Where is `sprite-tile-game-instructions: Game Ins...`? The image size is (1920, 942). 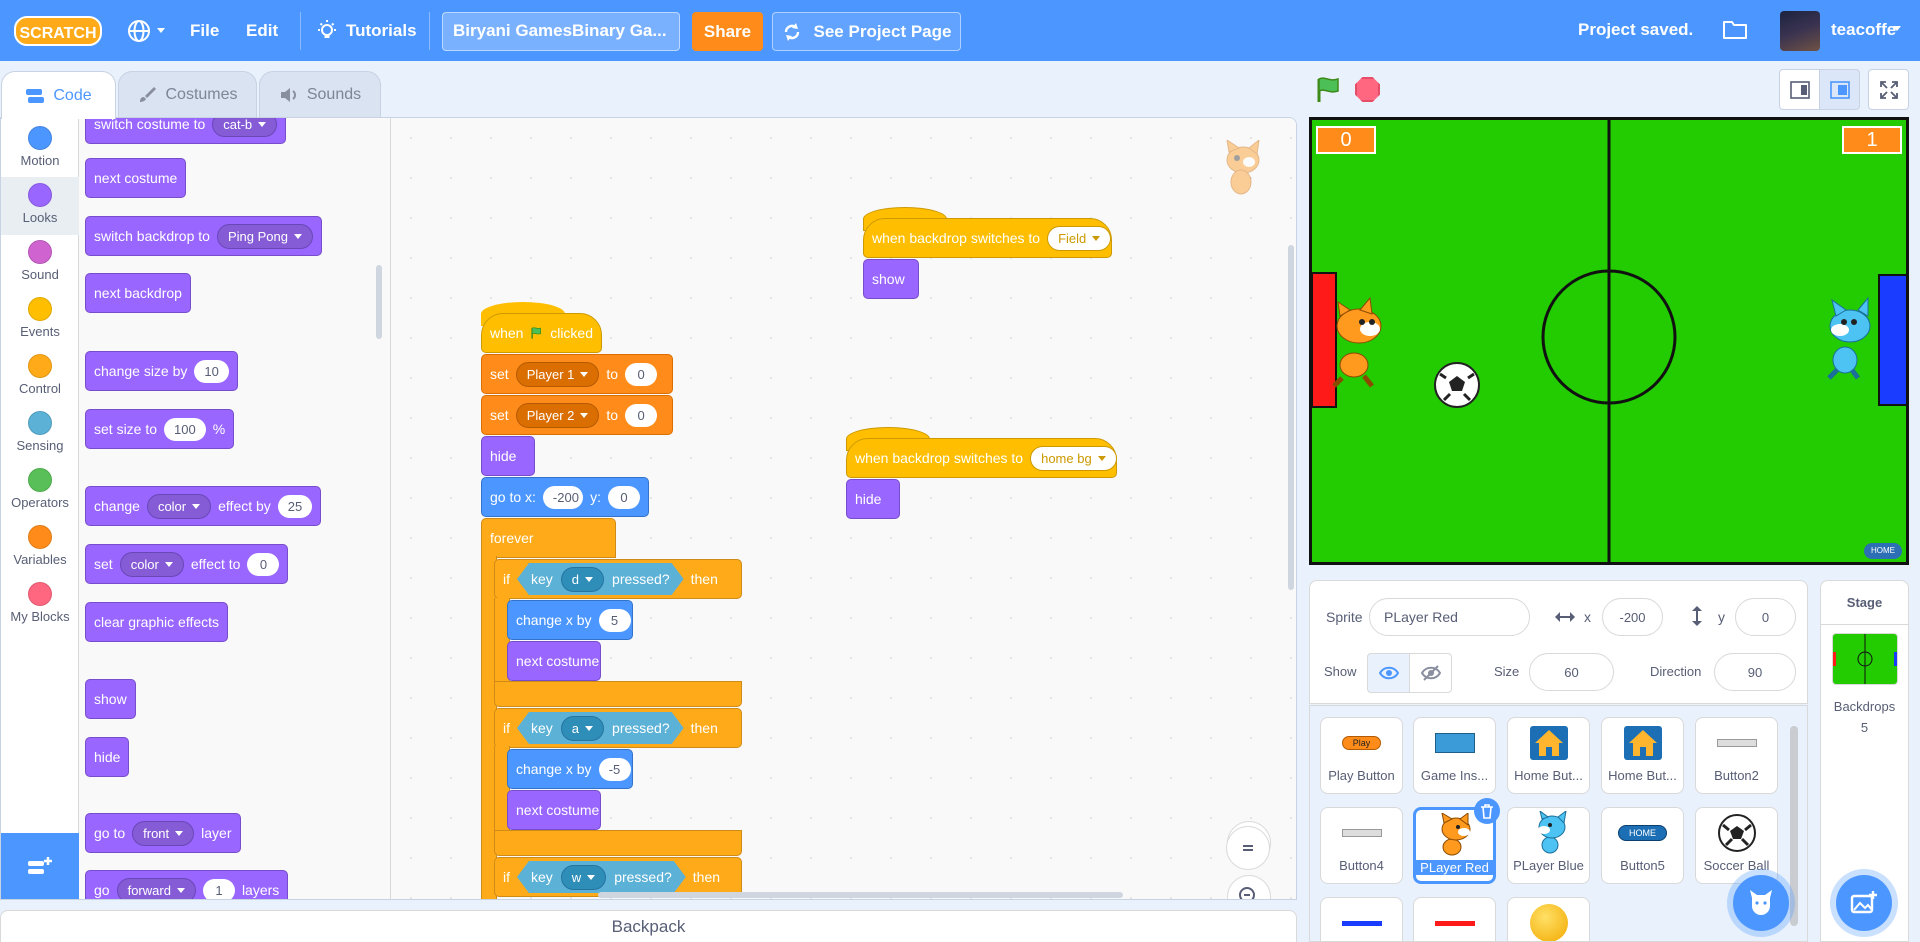
sprite-tile-game-instructions: Game Ins... is located at coordinates (1454, 755).